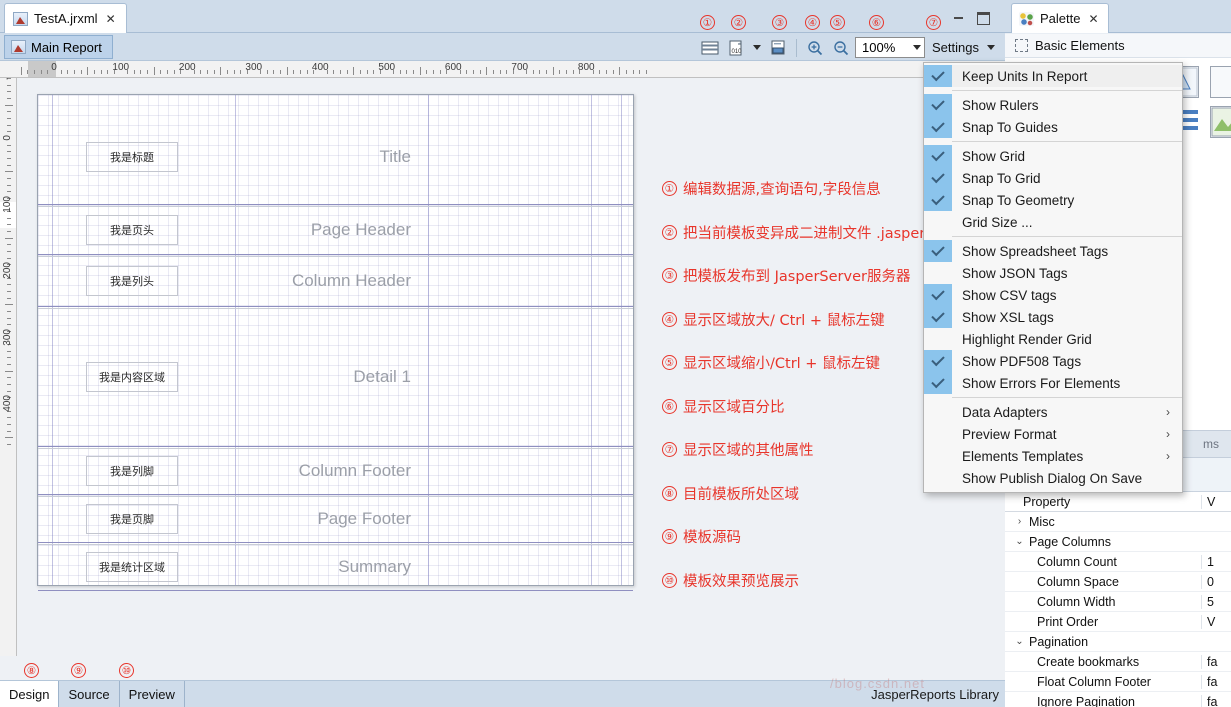 This screenshot has height=707, width=1231. Describe the element at coordinates (1216, 621) in the screenshot. I see `property-value: V` at that location.